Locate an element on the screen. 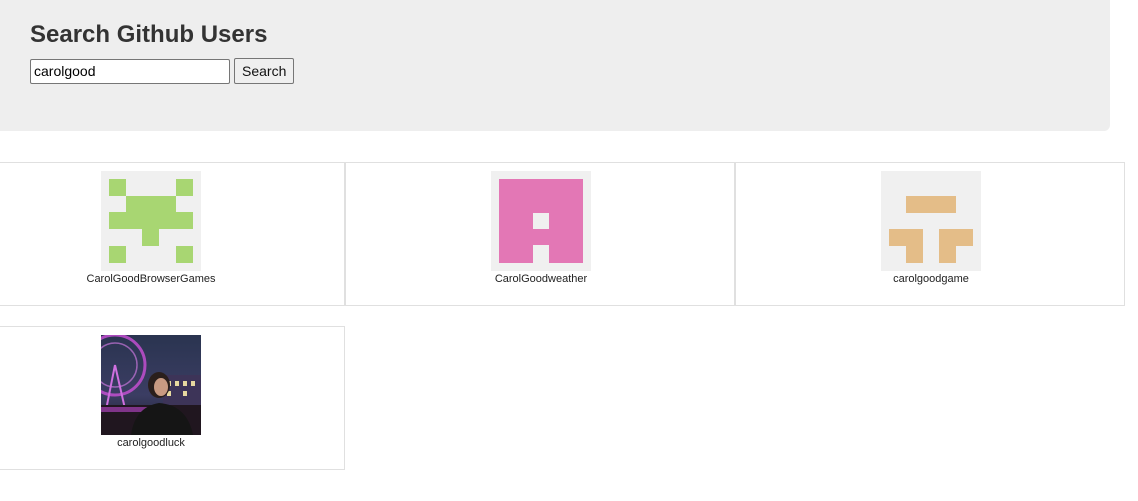  user-login: carolgoodgame is located at coordinates (931, 279).